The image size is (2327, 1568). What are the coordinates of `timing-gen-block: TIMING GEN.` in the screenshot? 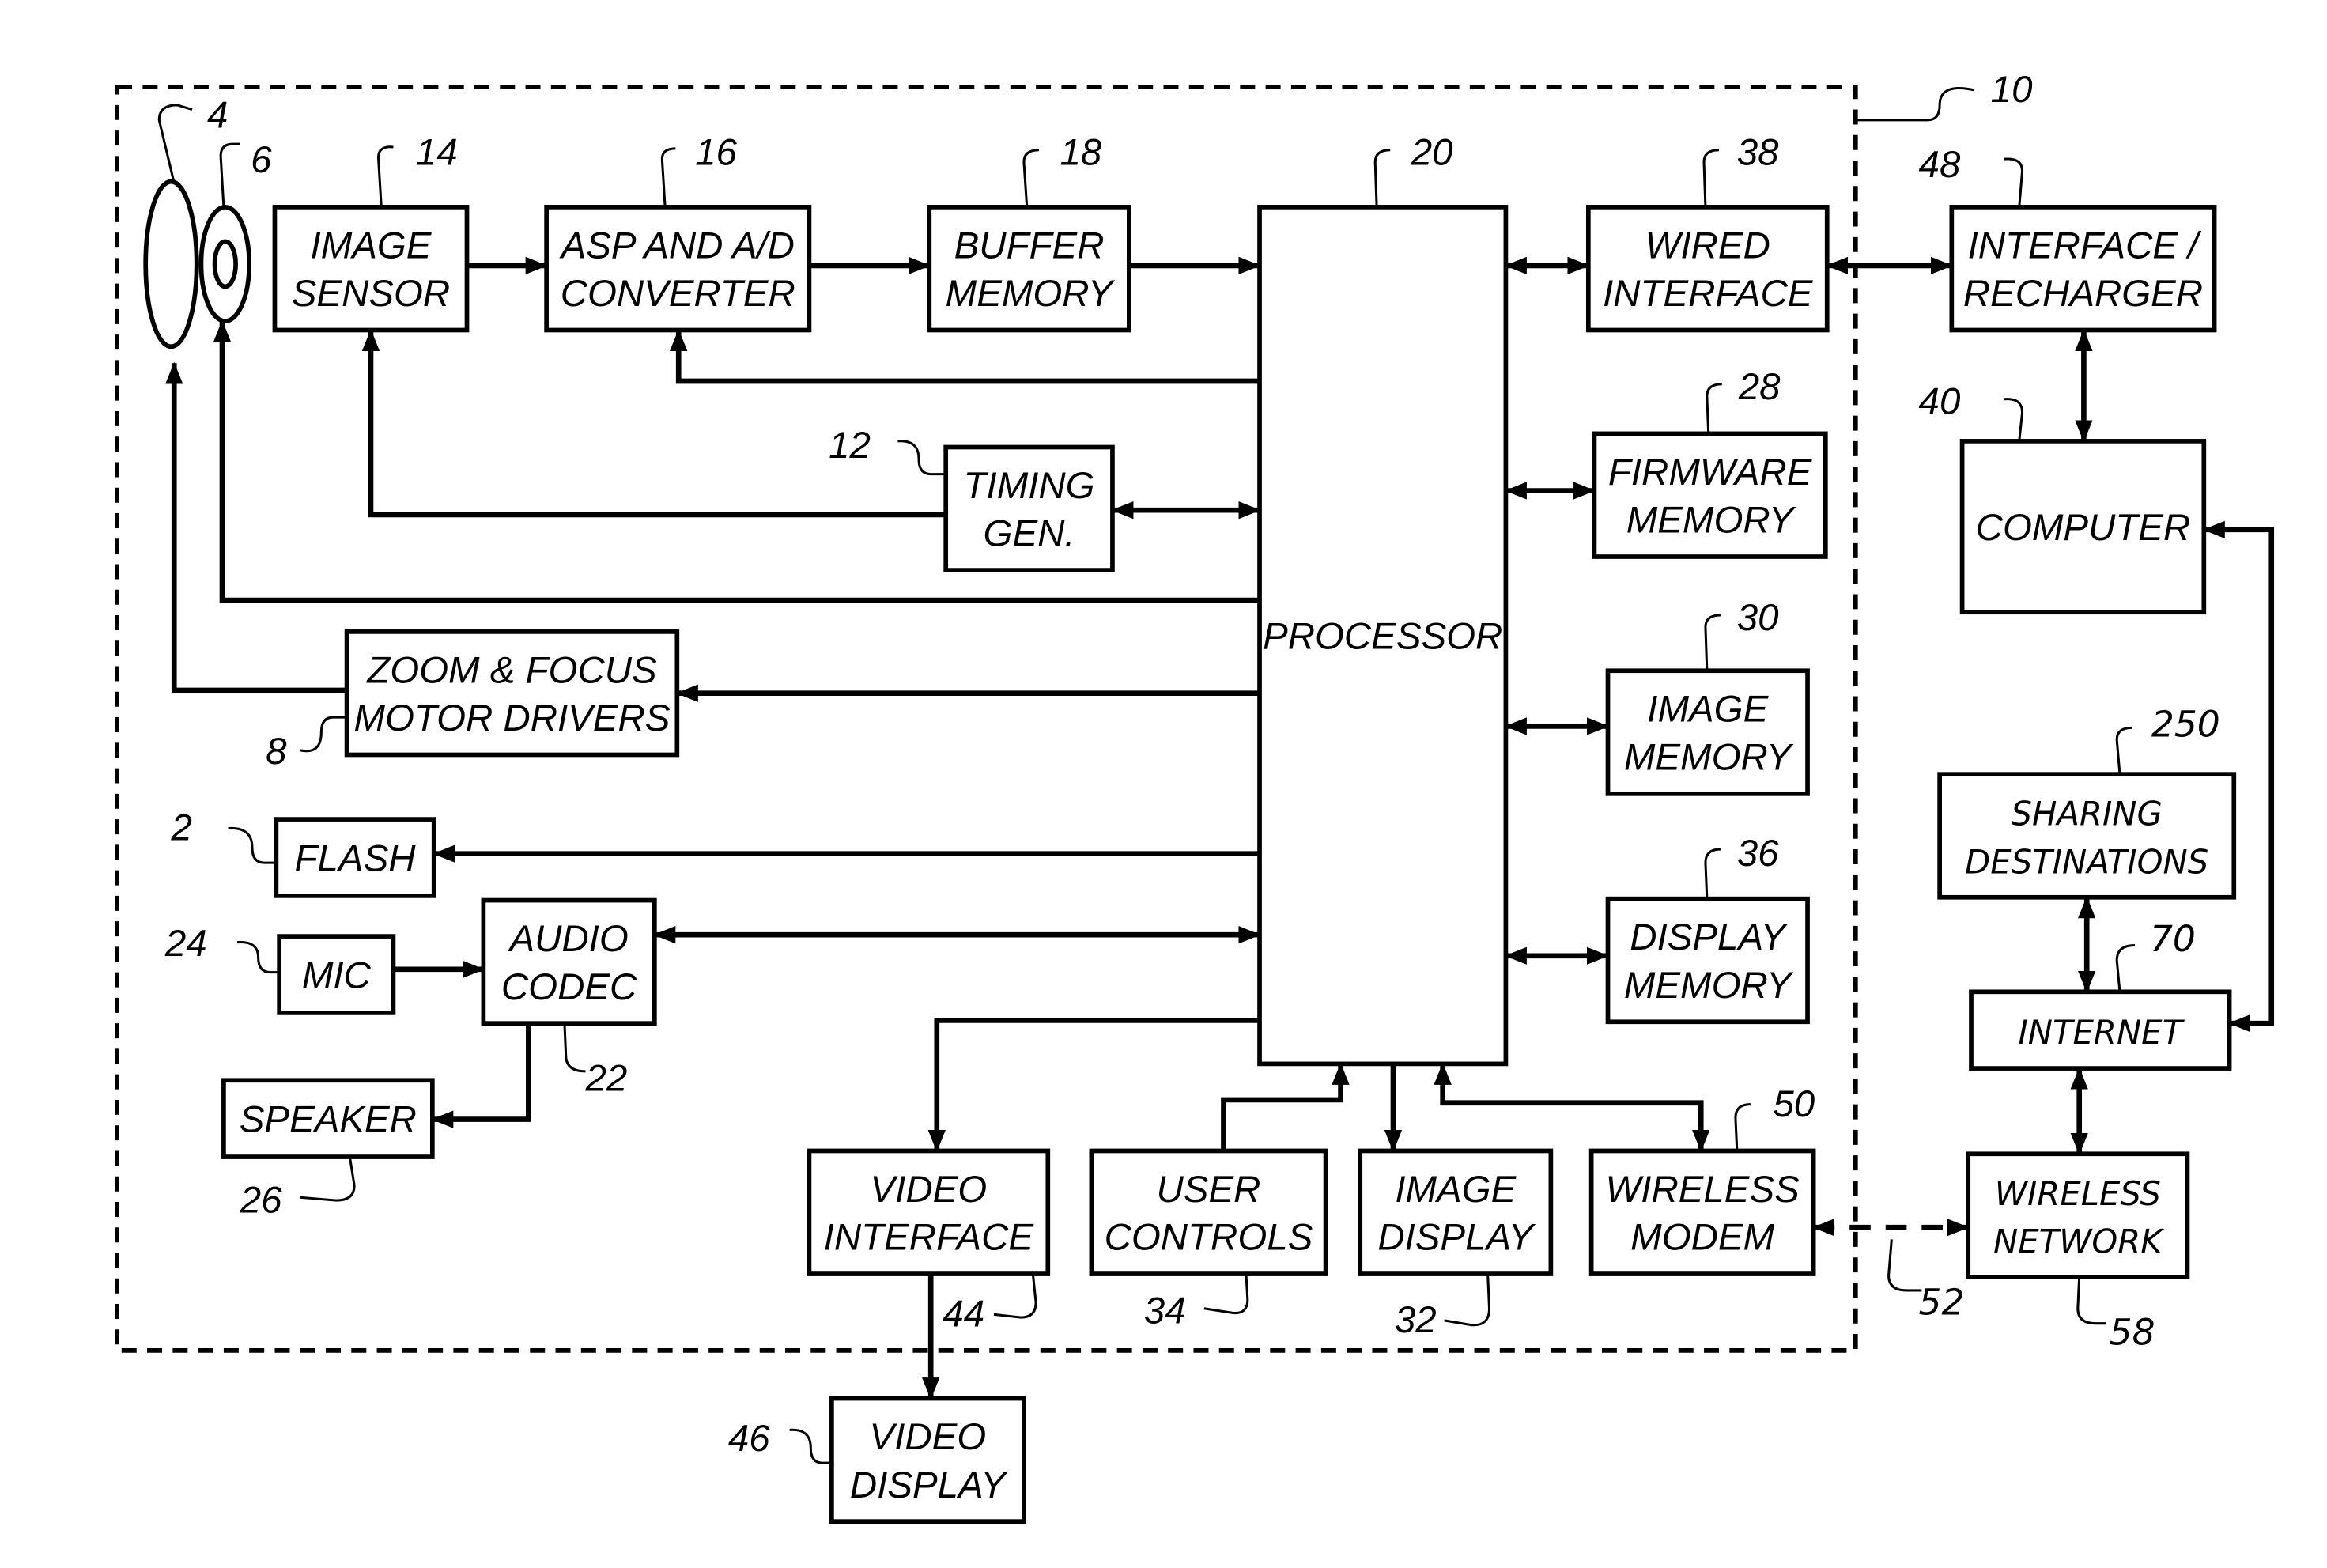 It's located at (1029, 508).